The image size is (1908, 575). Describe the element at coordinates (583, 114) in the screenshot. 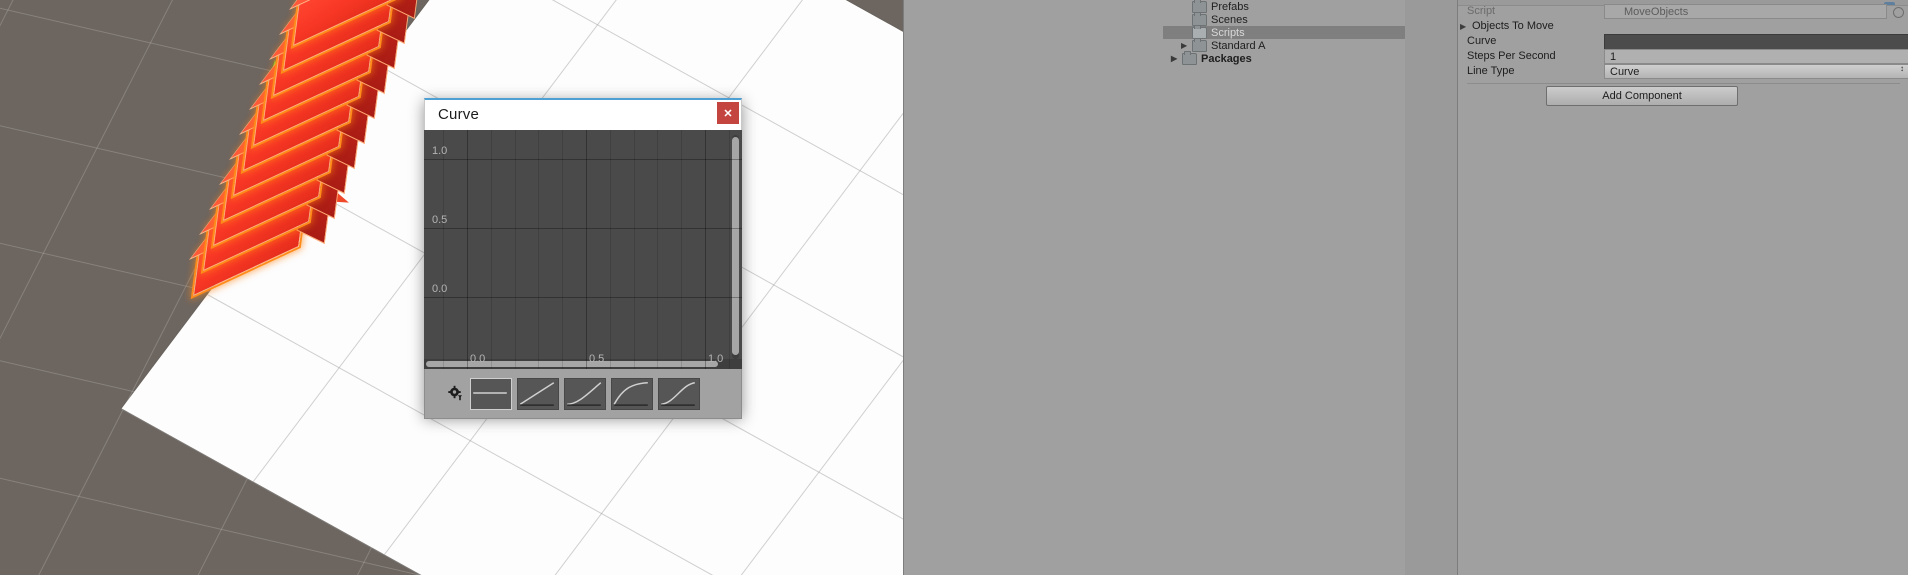

I see `curve-window-titlebar: Curve ✕` at that location.